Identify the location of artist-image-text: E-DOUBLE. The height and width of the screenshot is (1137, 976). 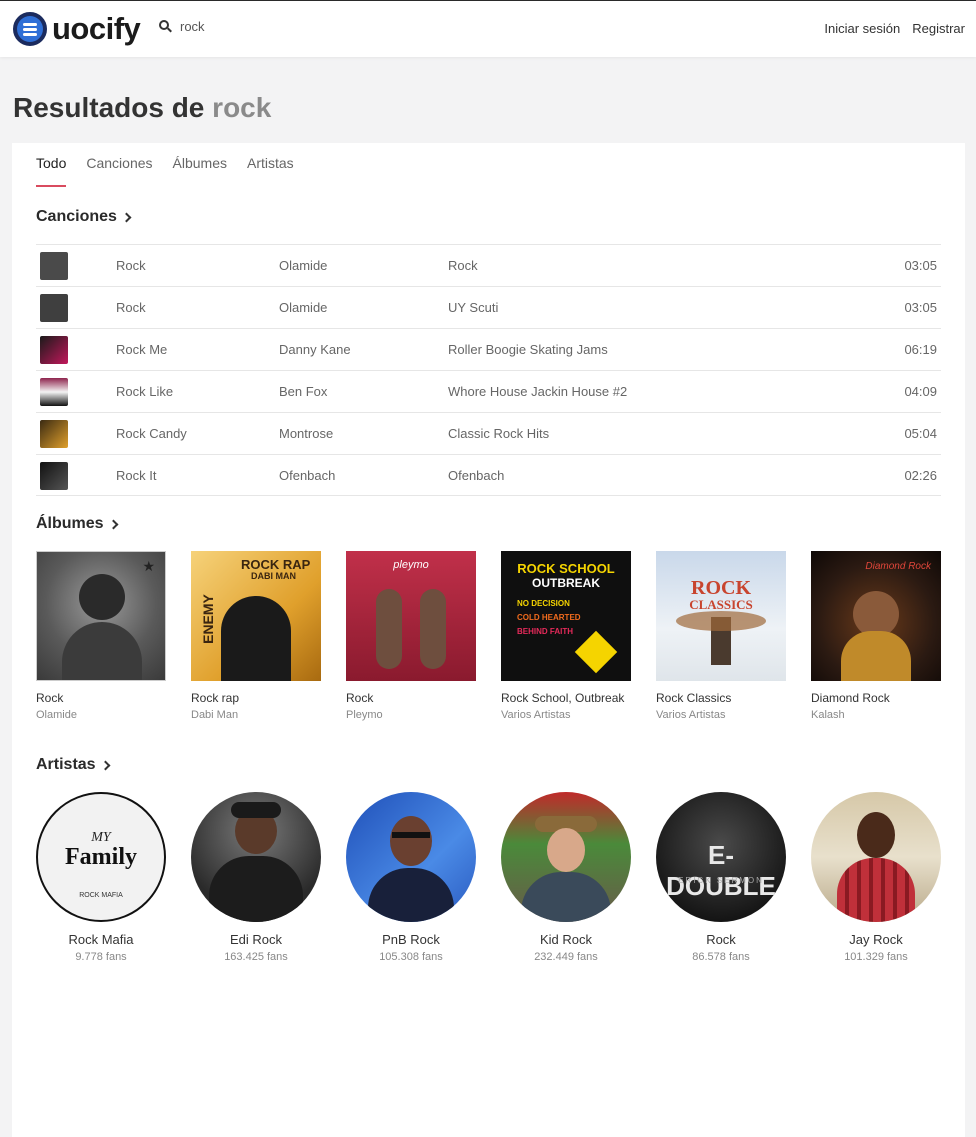
(721, 870).